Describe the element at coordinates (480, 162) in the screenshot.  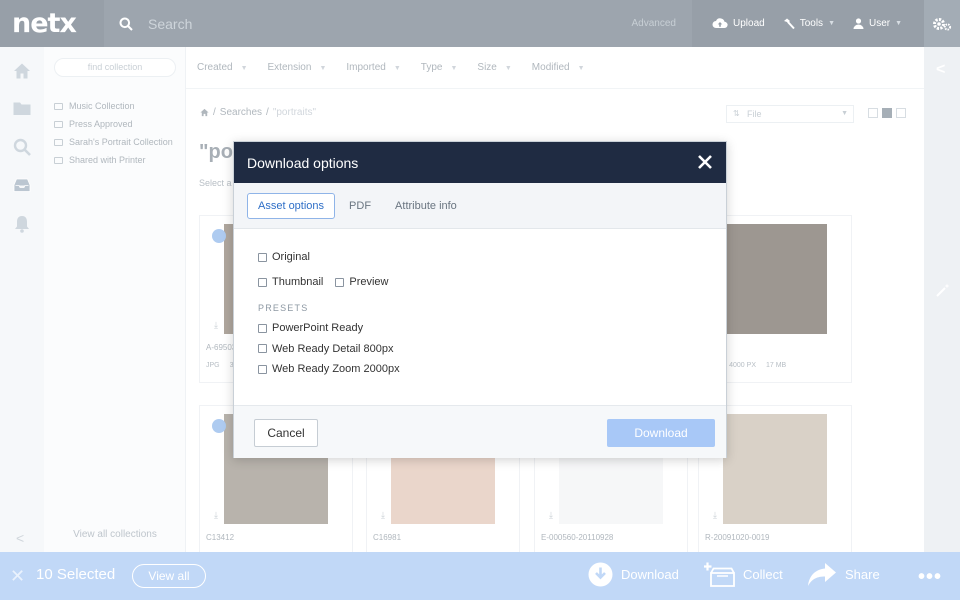
I see `dialog-header: Download options` at that location.